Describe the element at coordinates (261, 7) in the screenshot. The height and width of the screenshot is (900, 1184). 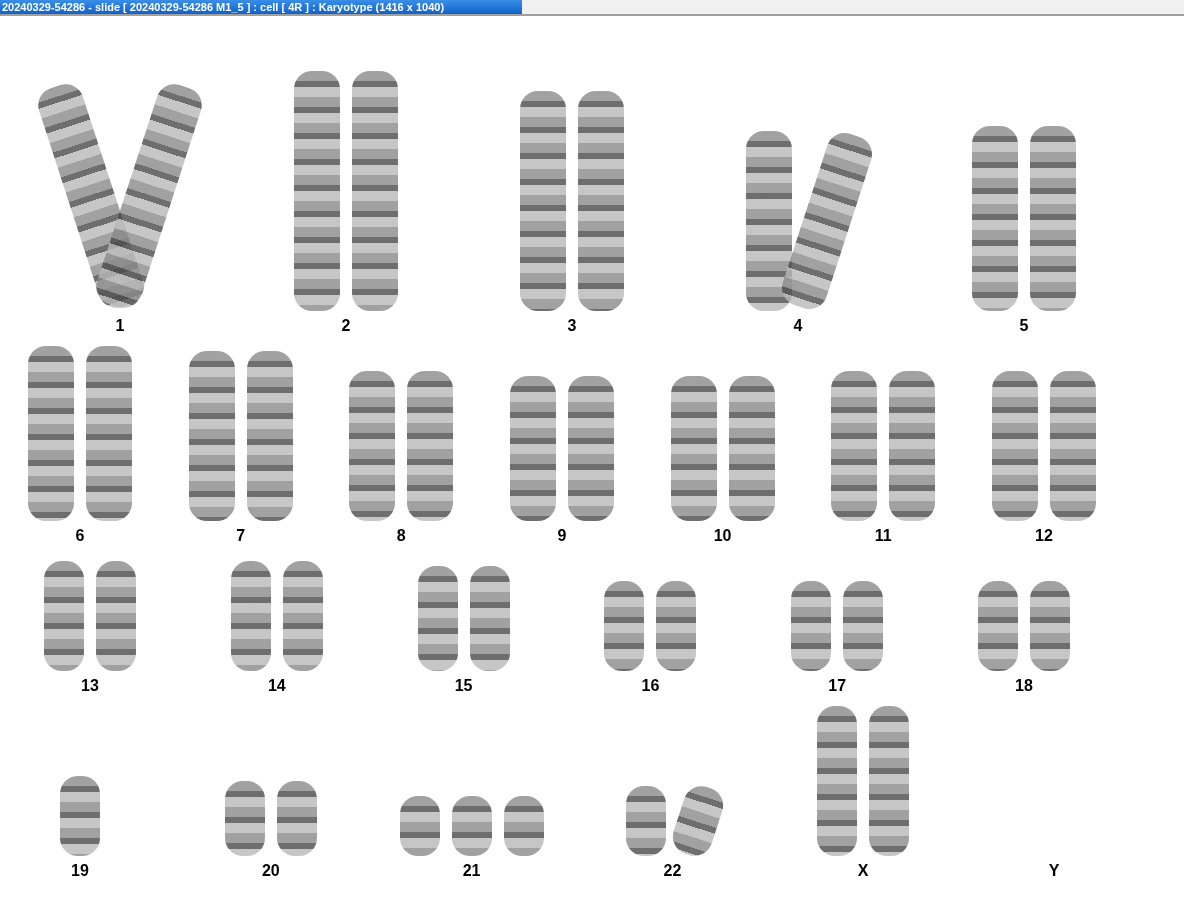
I see `window-title: 20240329-54286 - slide [ 20240329-54286 M1_5 ] : cell [ 4R ] : Karyotype (1416 x 1040)` at that location.